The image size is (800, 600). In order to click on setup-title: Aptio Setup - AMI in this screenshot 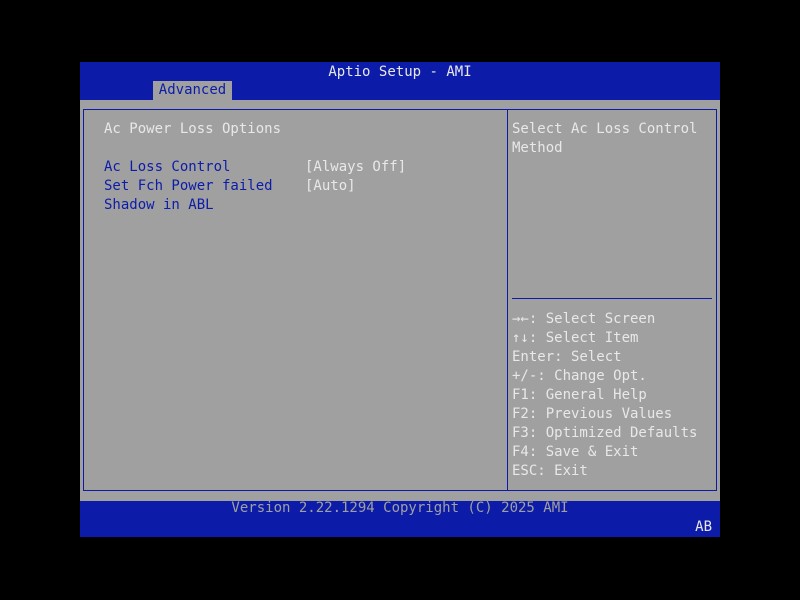, I will do `click(400, 72)`.